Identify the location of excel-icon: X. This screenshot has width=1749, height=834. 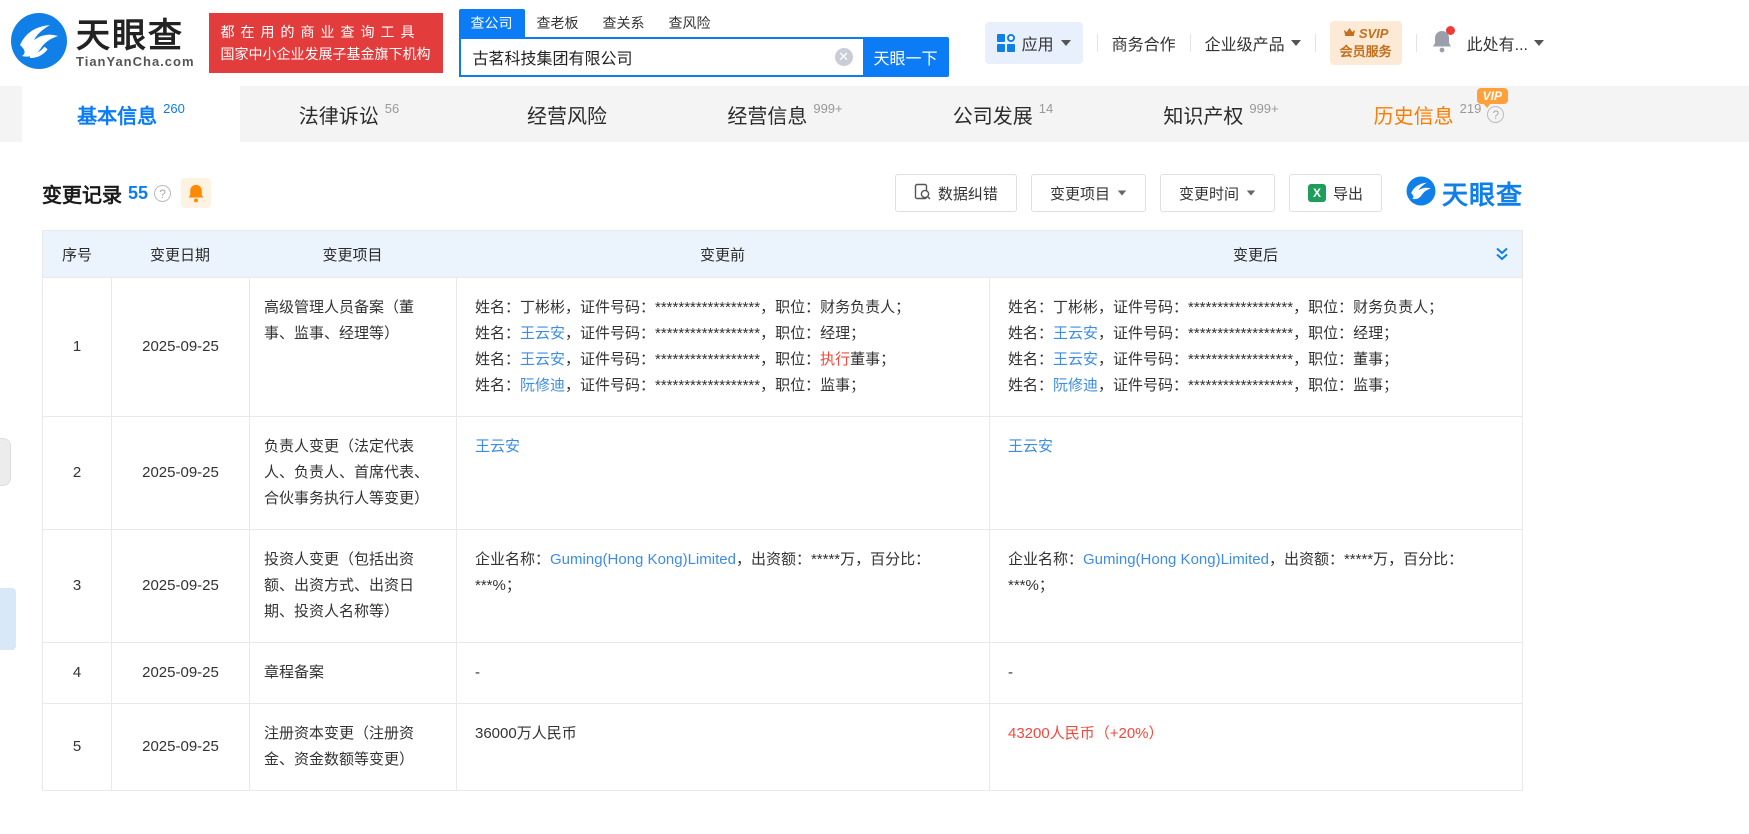
(1316, 193).